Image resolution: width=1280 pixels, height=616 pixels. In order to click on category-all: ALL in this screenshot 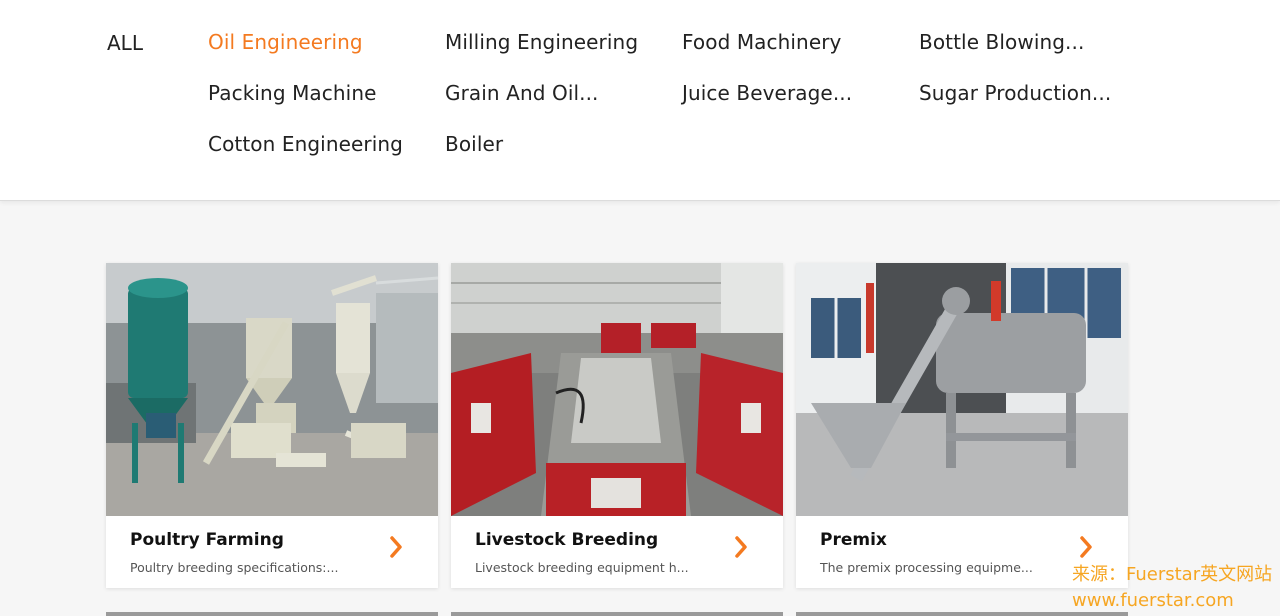, I will do `click(125, 43)`.